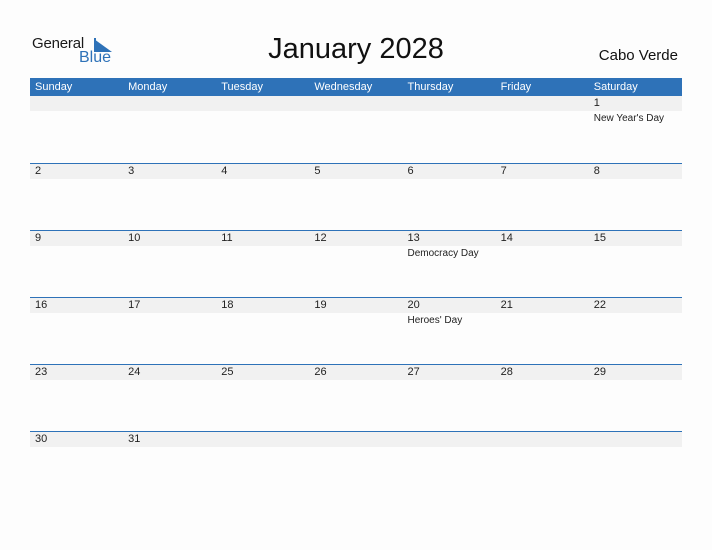  Describe the element at coordinates (599, 305) in the screenshot. I see `day-number: 22` at that location.